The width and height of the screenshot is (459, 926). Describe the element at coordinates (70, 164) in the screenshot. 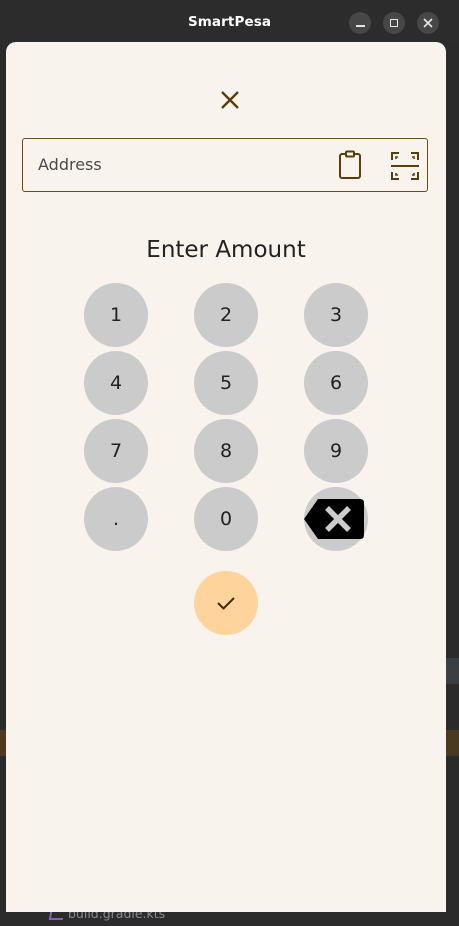

I see `address-placeholder: Address` at that location.